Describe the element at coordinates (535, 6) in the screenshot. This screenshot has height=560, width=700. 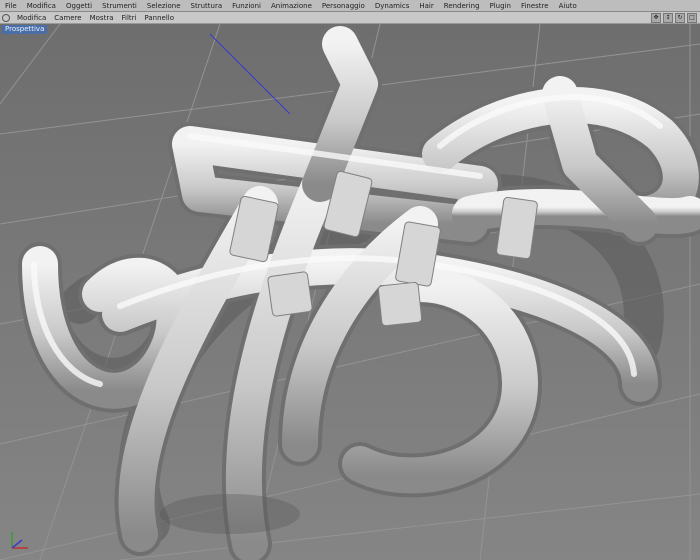
I see `menu-finestre: Finestre` at that location.